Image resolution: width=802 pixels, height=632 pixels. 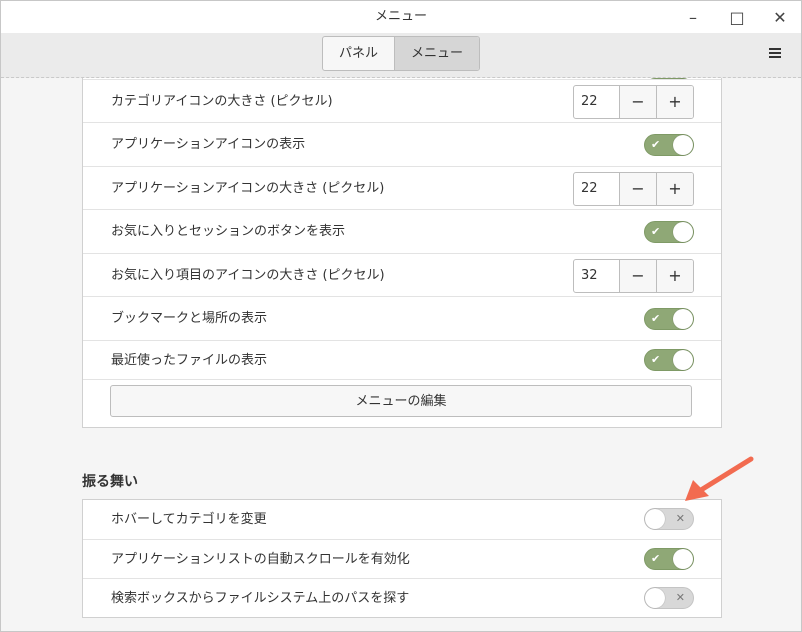 I want to click on row-favorite-icon-size: お気に入り項目のアイコンの大きさ (ピクセル) 32 − +, so click(x=402, y=274).